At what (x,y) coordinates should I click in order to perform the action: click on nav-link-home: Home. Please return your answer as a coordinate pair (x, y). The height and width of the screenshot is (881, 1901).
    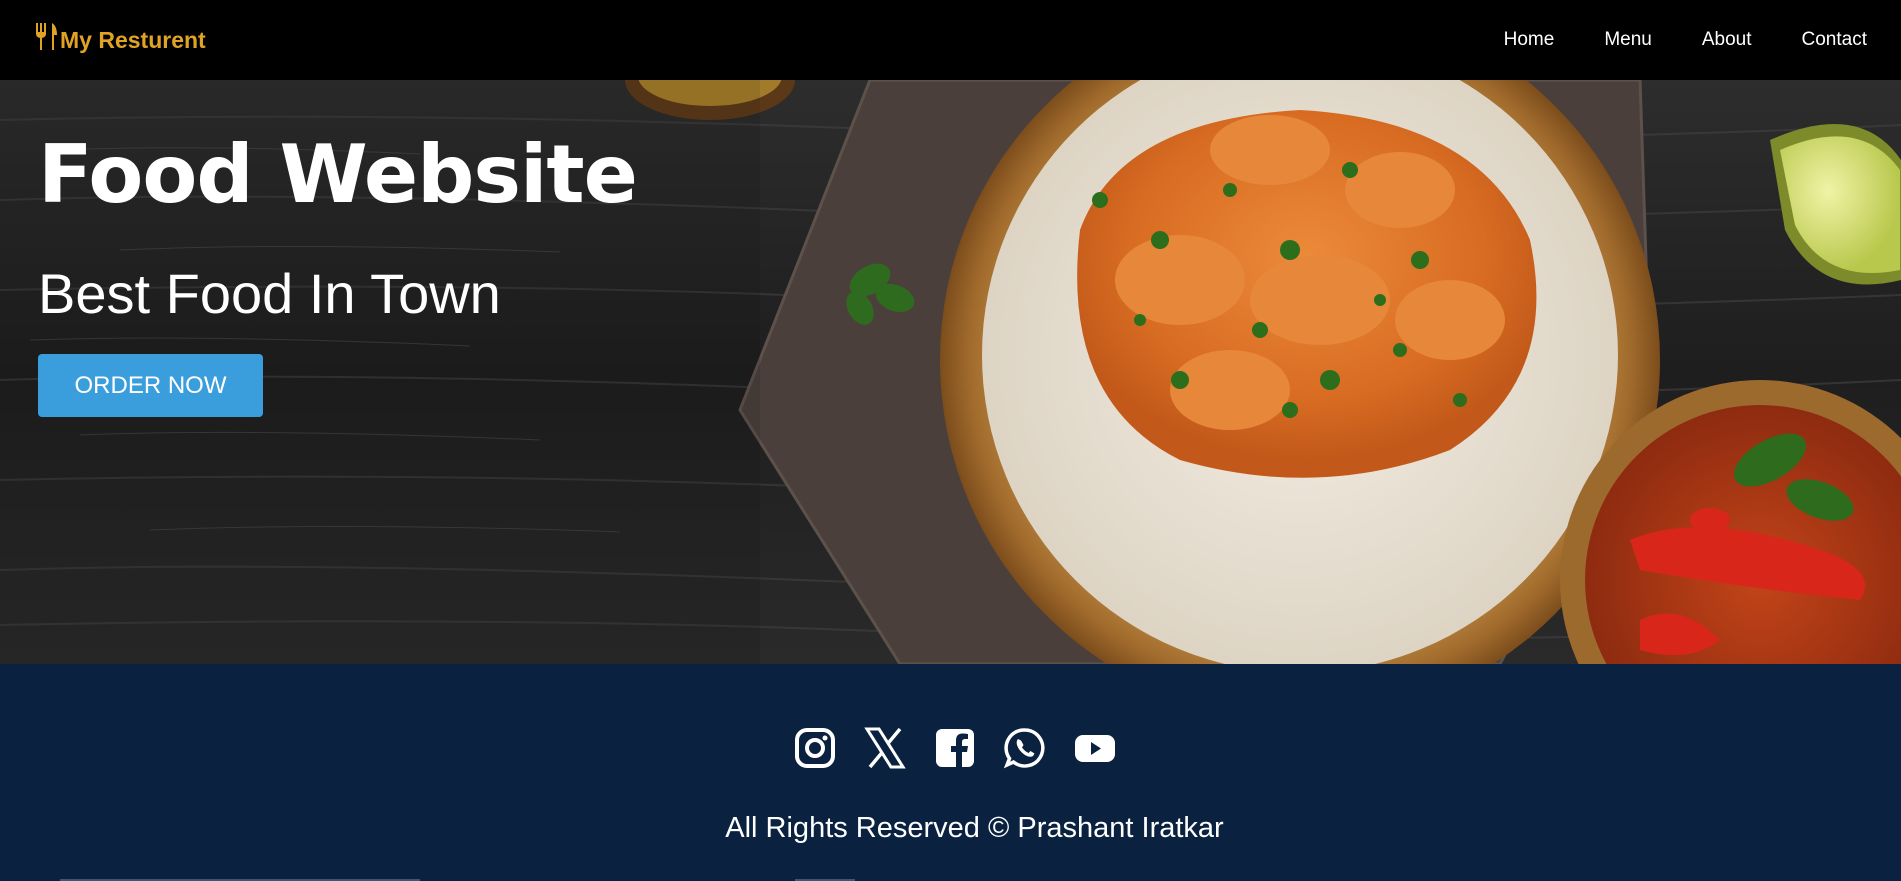
    Looking at the image, I should click on (1529, 40).